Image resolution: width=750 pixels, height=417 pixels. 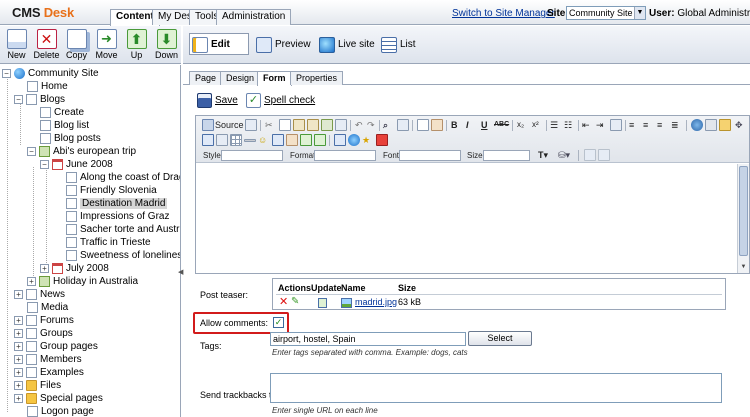 What do you see at coordinates (16, 45) in the screenshot?
I see `new-button: New` at bounding box center [16, 45].